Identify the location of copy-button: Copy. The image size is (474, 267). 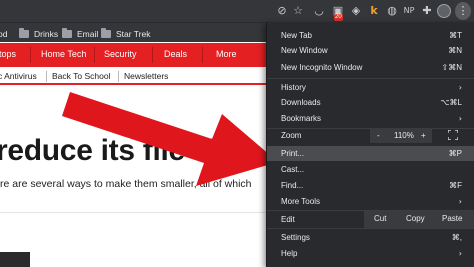
(415, 218).